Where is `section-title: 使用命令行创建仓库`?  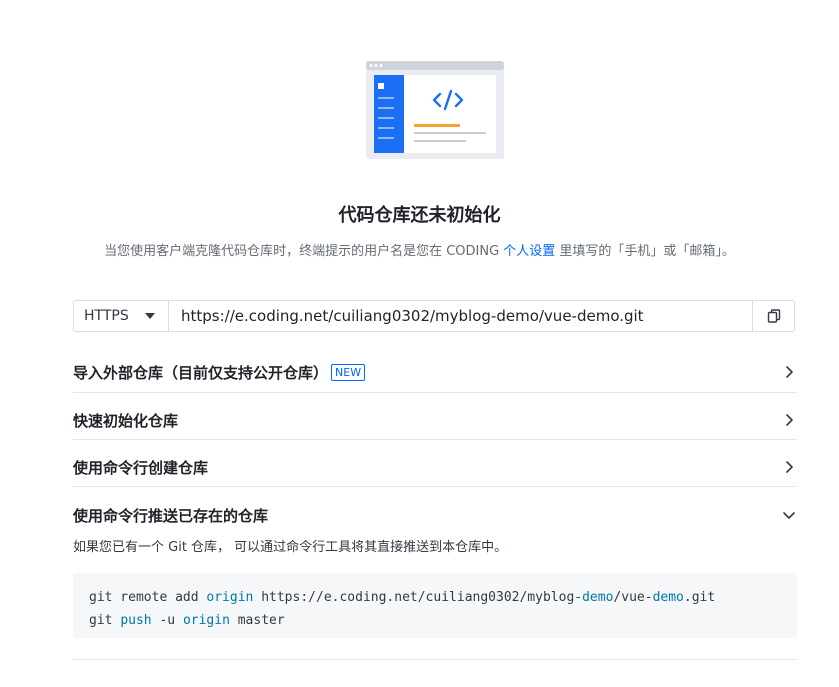
section-title: 使用命令行创建仓库 is located at coordinates (140, 467).